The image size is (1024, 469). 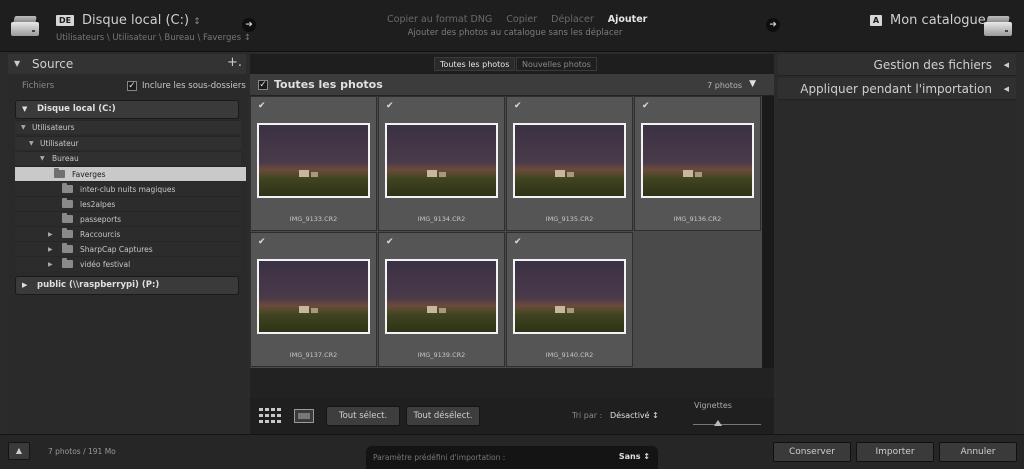 I want to click on import-preset-dropdown: Sans ↕, so click(x=634, y=456).